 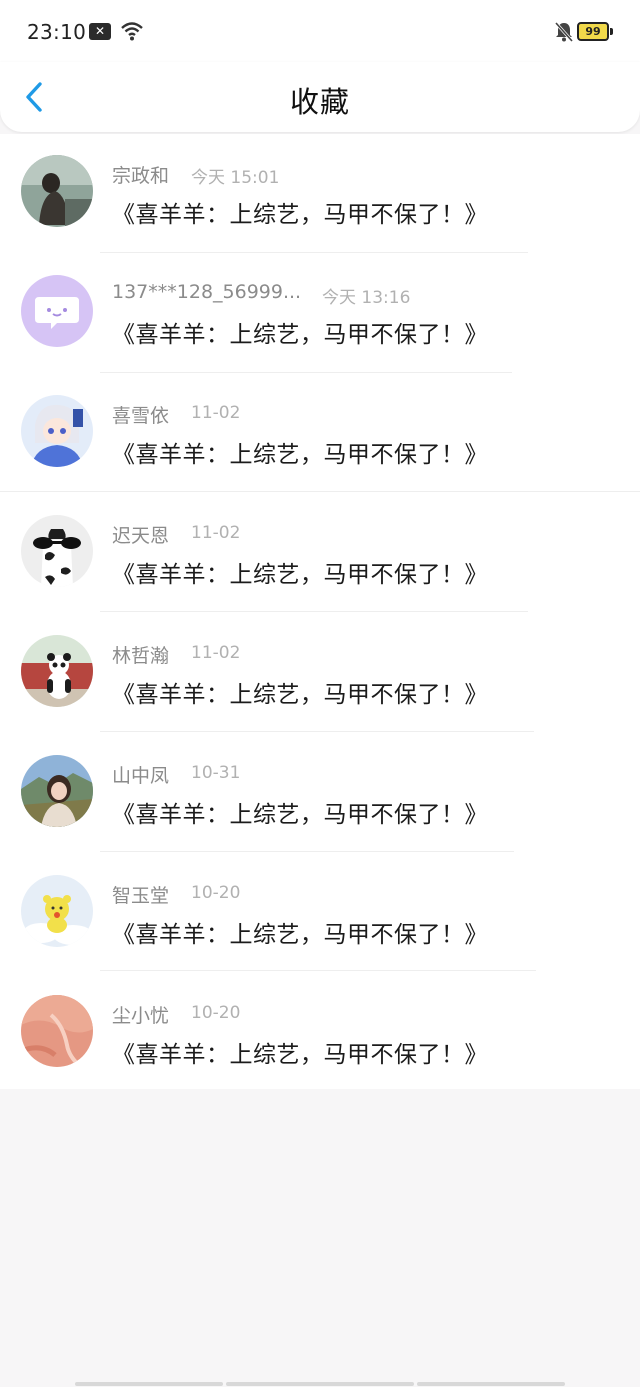 What do you see at coordinates (320, 31) in the screenshot?
I see `status-bar: 23:10 ✕ 99` at bounding box center [320, 31].